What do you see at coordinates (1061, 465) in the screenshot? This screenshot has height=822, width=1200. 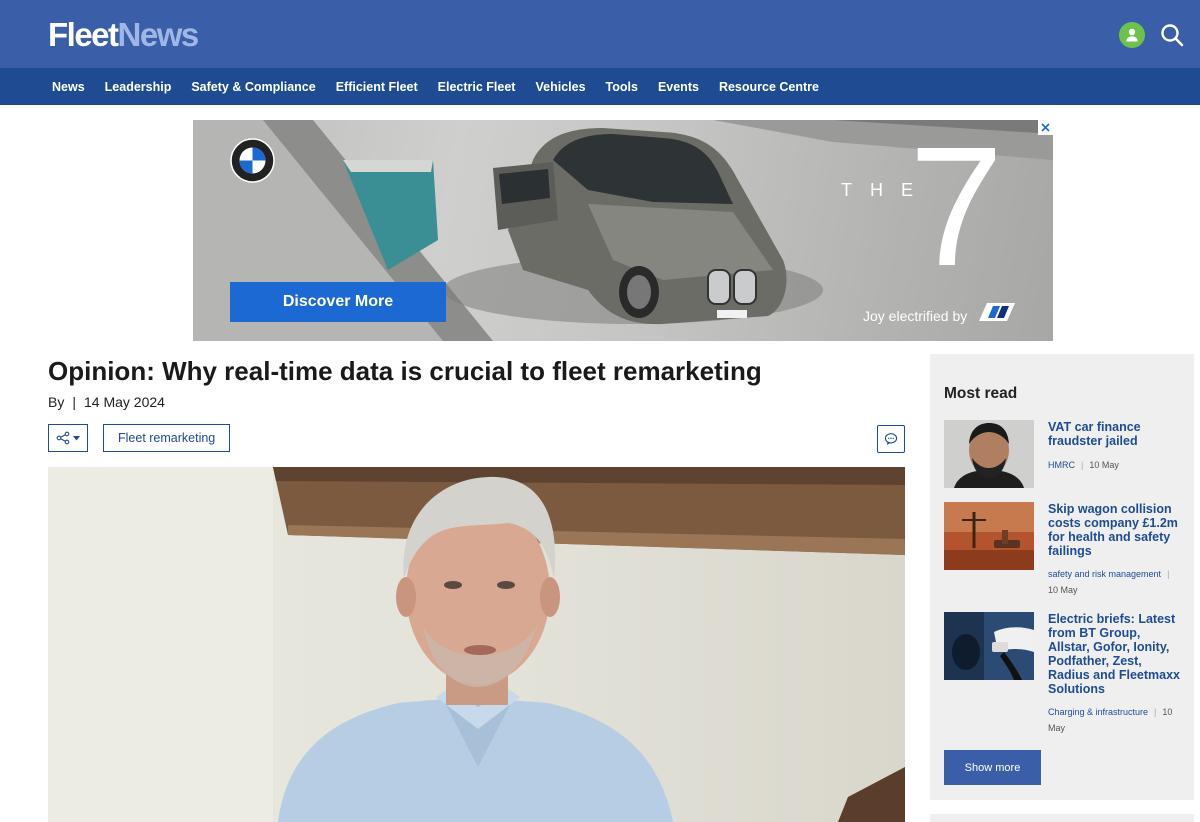 I see `most-read-category: HMRC` at bounding box center [1061, 465].